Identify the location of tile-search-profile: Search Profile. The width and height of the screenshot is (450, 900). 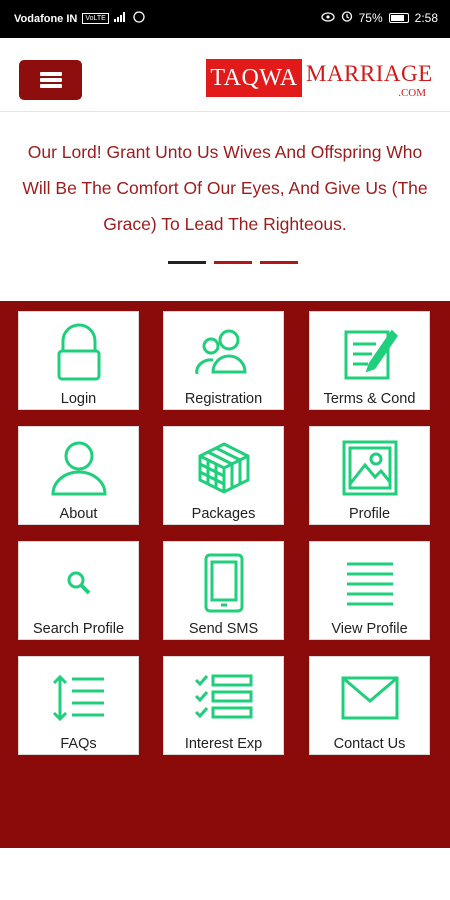
(78, 590).